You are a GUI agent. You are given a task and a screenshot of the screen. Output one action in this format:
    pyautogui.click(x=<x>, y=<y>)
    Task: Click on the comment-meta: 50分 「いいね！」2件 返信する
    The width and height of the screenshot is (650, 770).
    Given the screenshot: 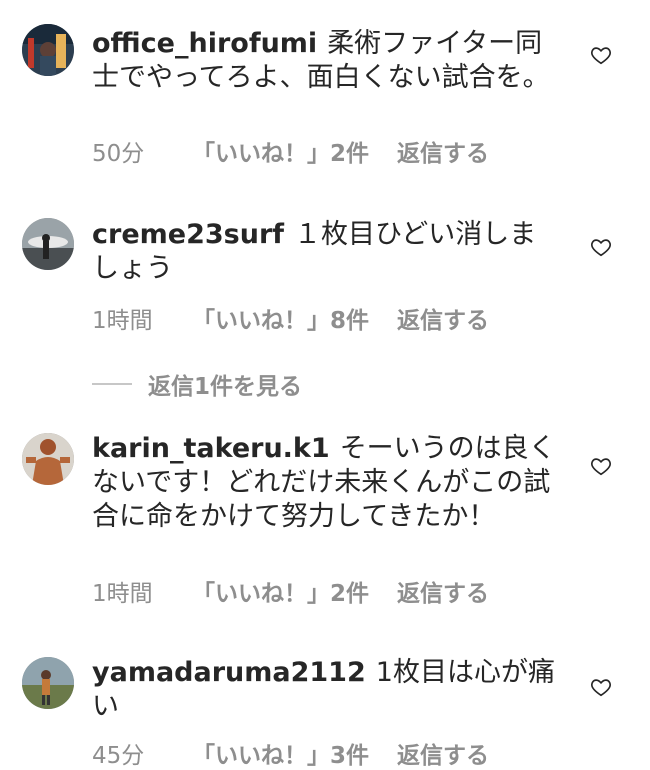 What is the action you would take?
    pyautogui.click(x=290, y=151)
    